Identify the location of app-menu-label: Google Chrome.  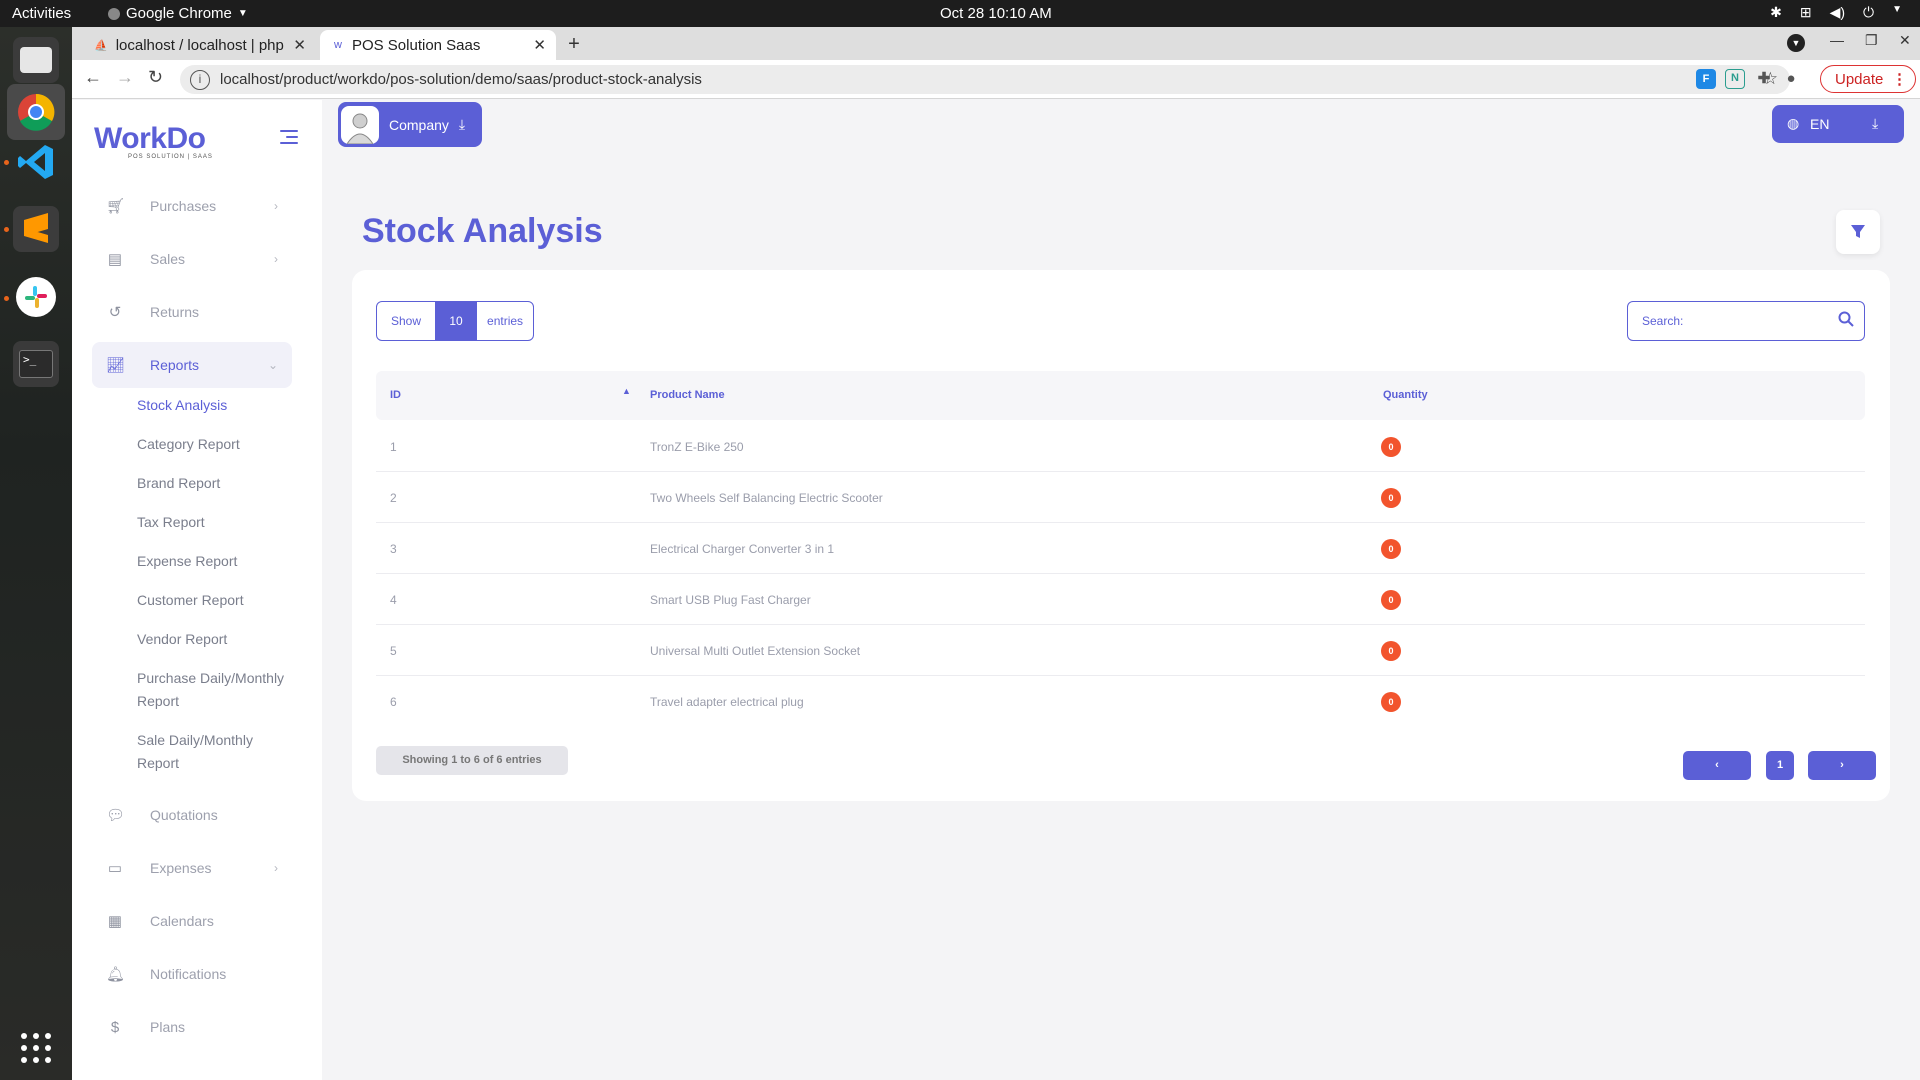
(179, 13).